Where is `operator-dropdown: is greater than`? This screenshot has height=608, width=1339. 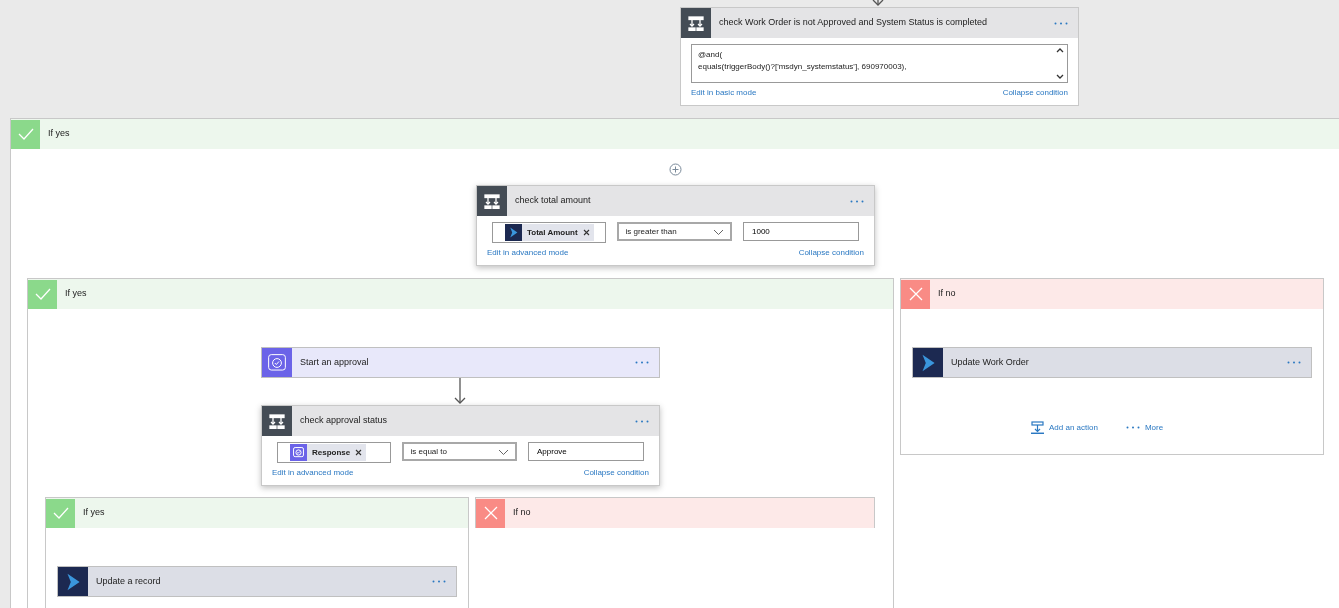 operator-dropdown: is greater than is located at coordinates (674, 231).